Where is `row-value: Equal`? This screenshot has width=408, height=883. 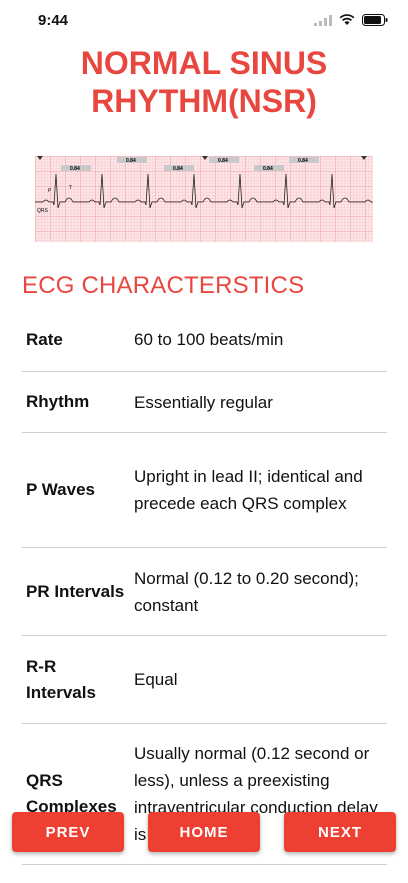
row-value: Equal is located at coordinates (156, 679).